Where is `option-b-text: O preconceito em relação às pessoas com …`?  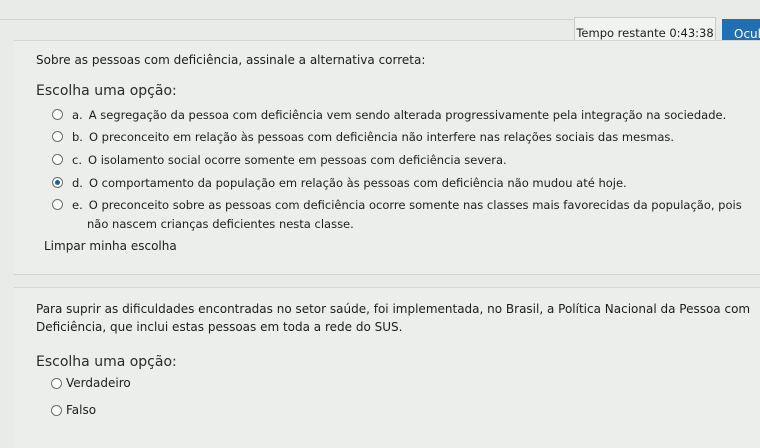 option-b-text: O preconceito em relação às pessoas com … is located at coordinates (381, 137).